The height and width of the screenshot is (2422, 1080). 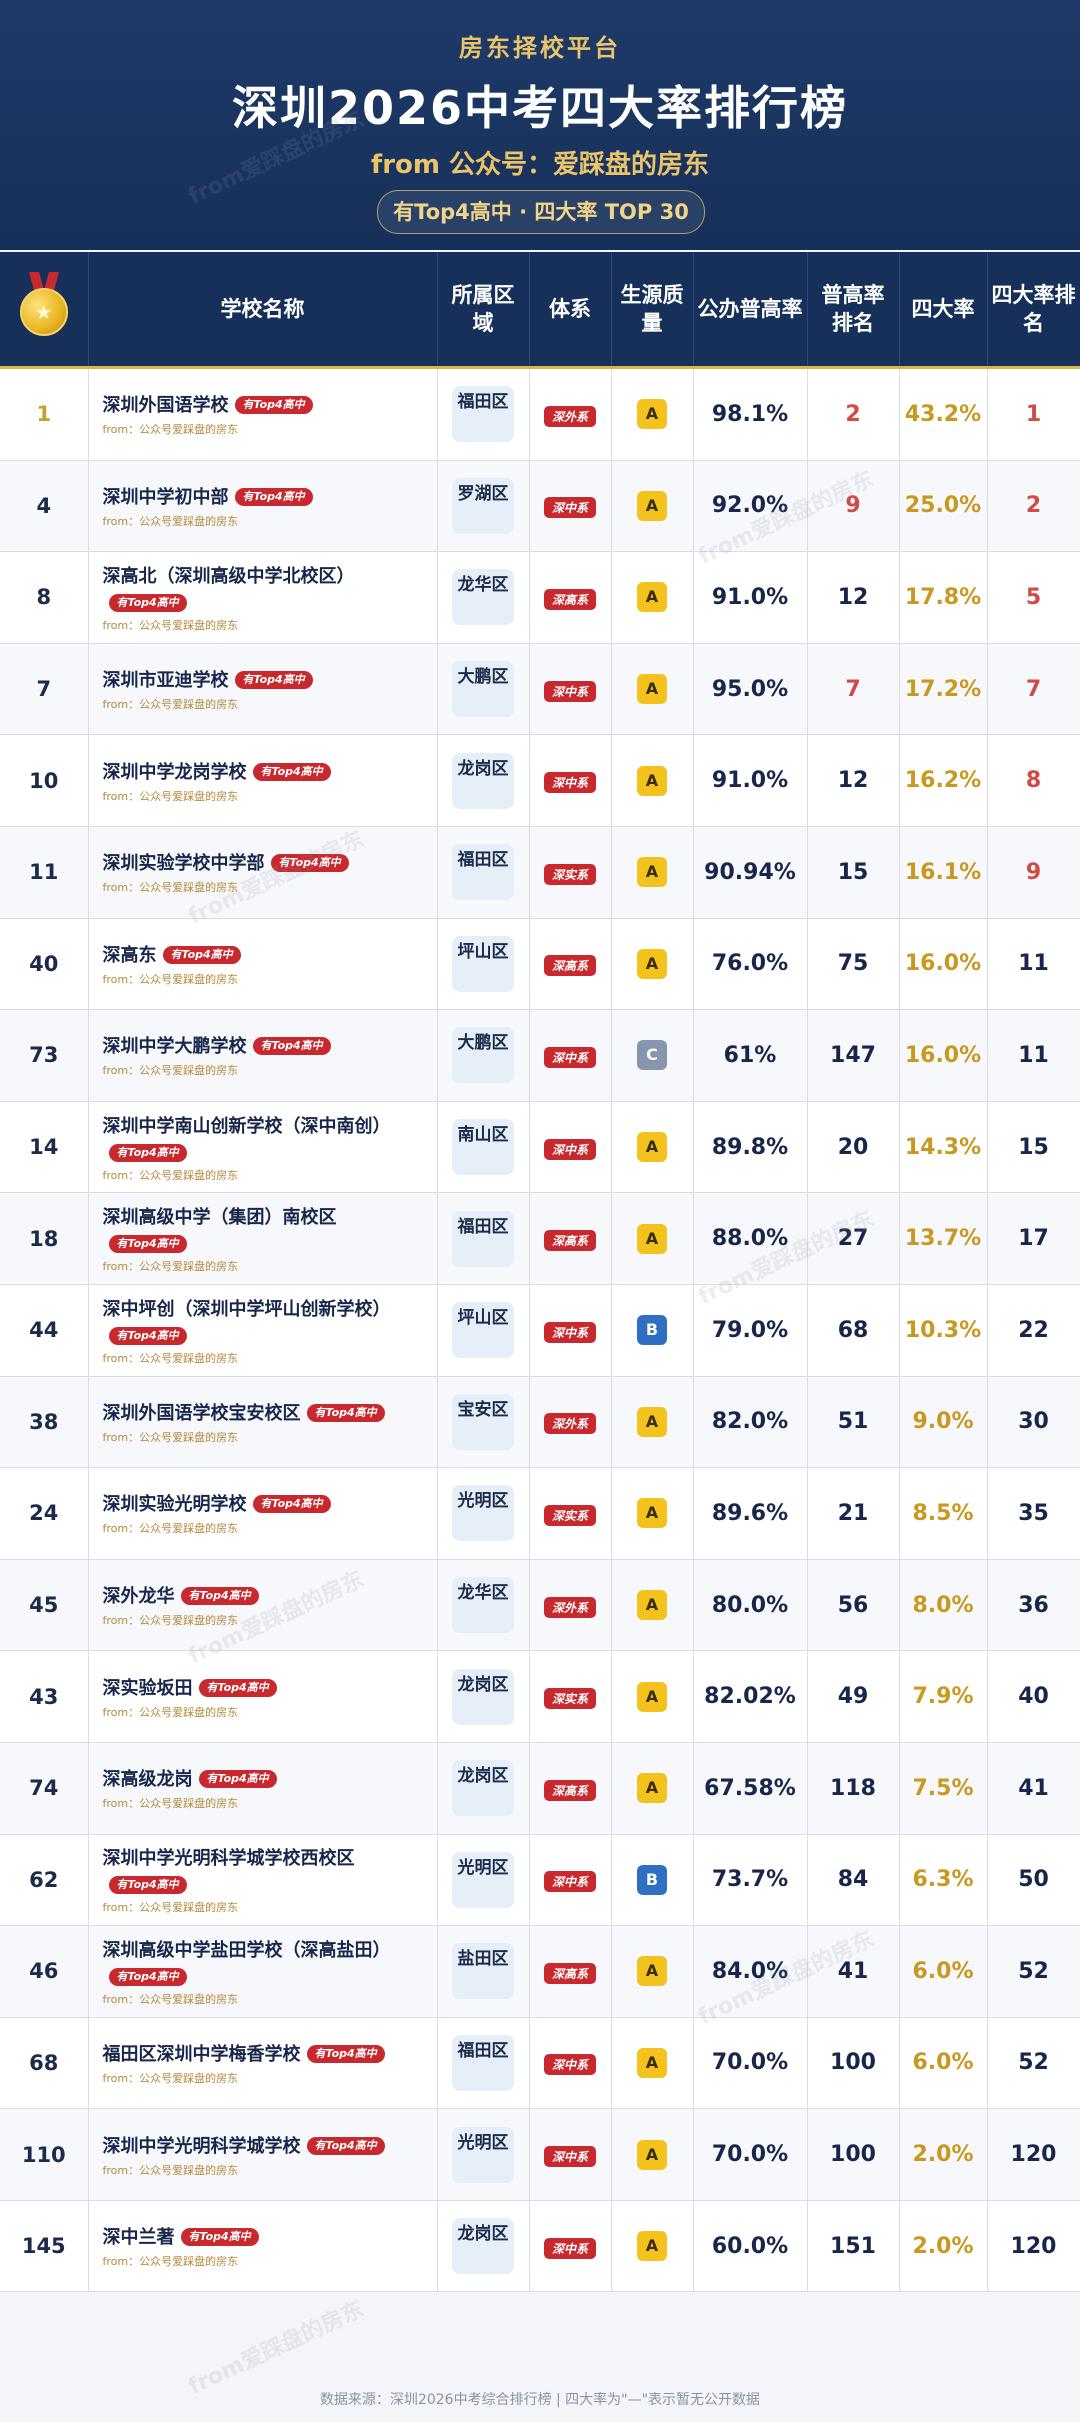 I want to click on school-cell: 深圳高级中学（集团）南校区 有Top4高中 from：公众号爱踩盘的房东, so click(x=263, y=1238).